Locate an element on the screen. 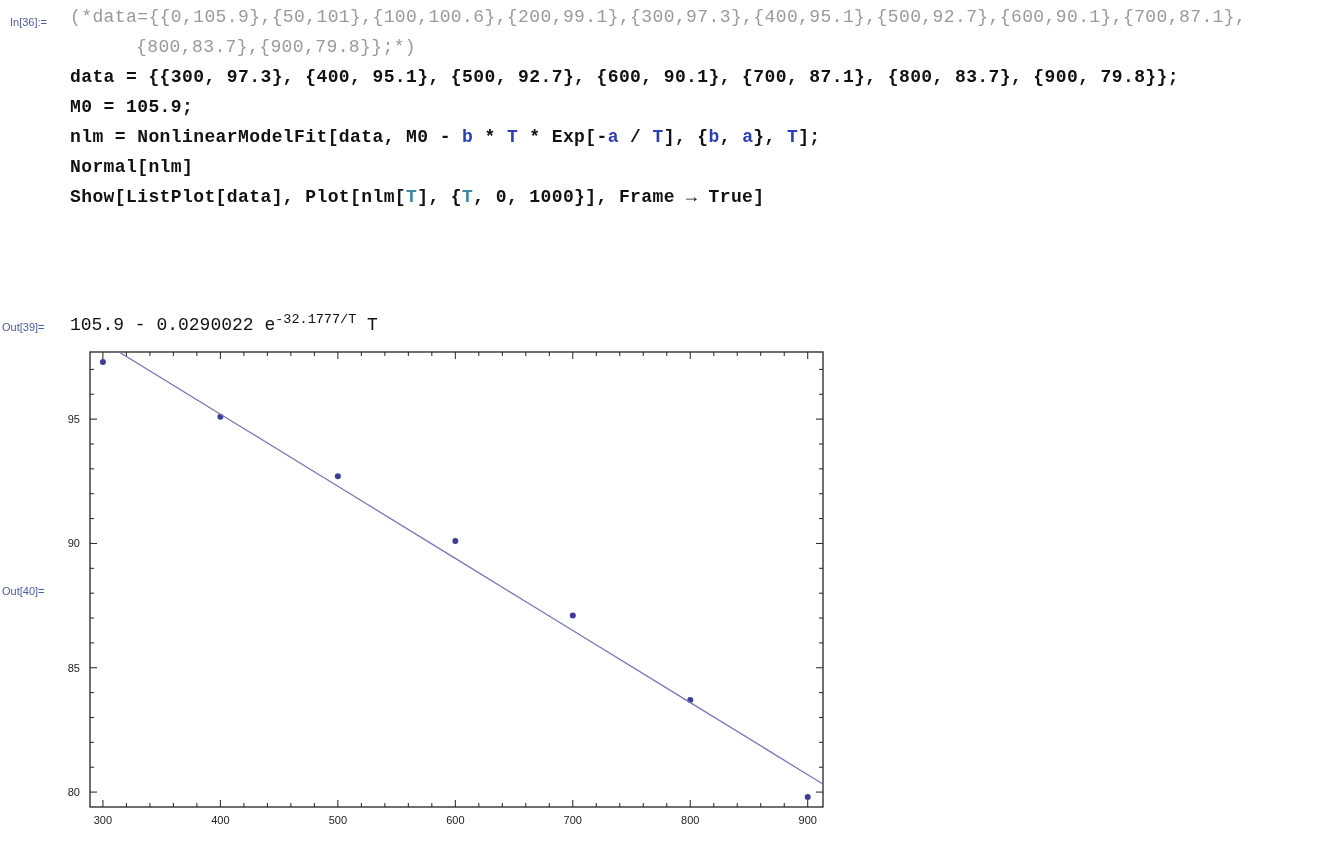 The image size is (1339, 849). x-tick-label: 900 is located at coordinates (807, 820).